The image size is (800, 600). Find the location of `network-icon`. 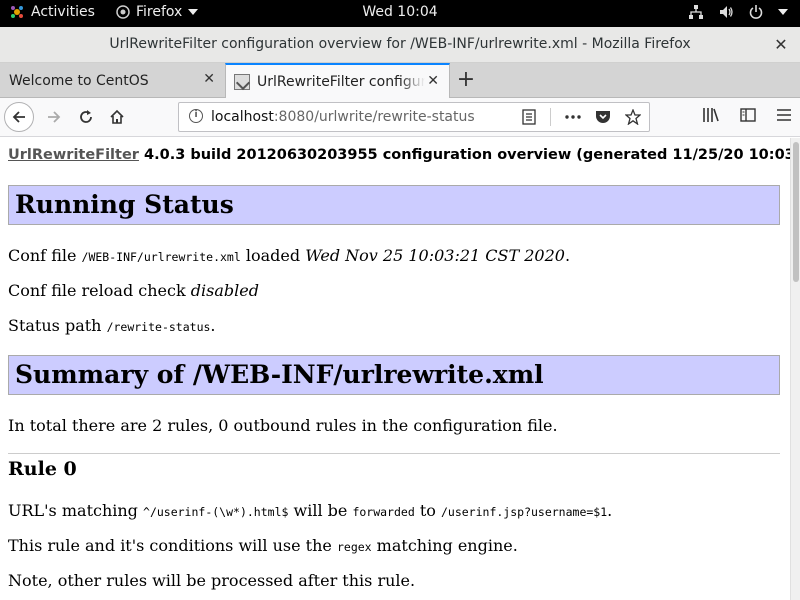

network-icon is located at coordinates (696, 12).